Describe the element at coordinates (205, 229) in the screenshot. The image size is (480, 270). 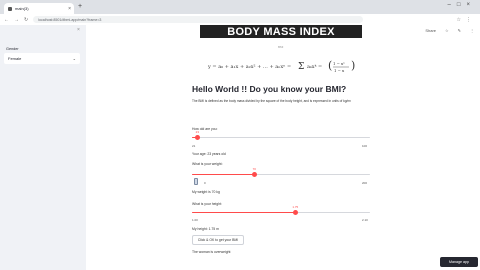
I see `height-result: My height: 1.75 m` at that location.